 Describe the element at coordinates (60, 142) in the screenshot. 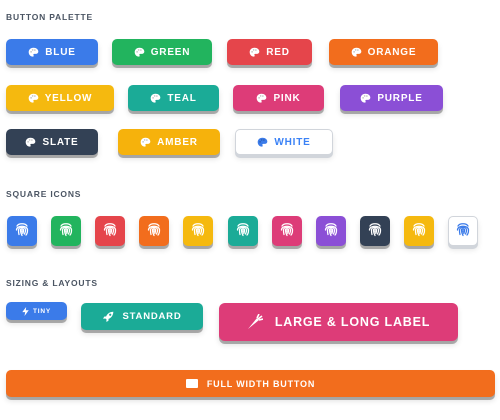

I see `slate-button-label: SLATE` at that location.